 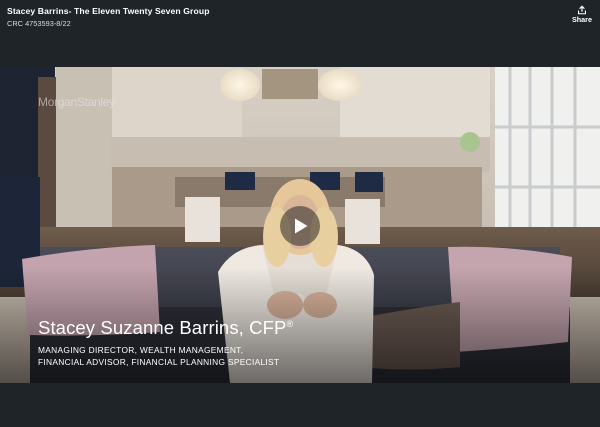 What do you see at coordinates (162, 327) in the screenshot?
I see `speaker-name-text: Stacey Suzanne Barrins, CFP` at bounding box center [162, 327].